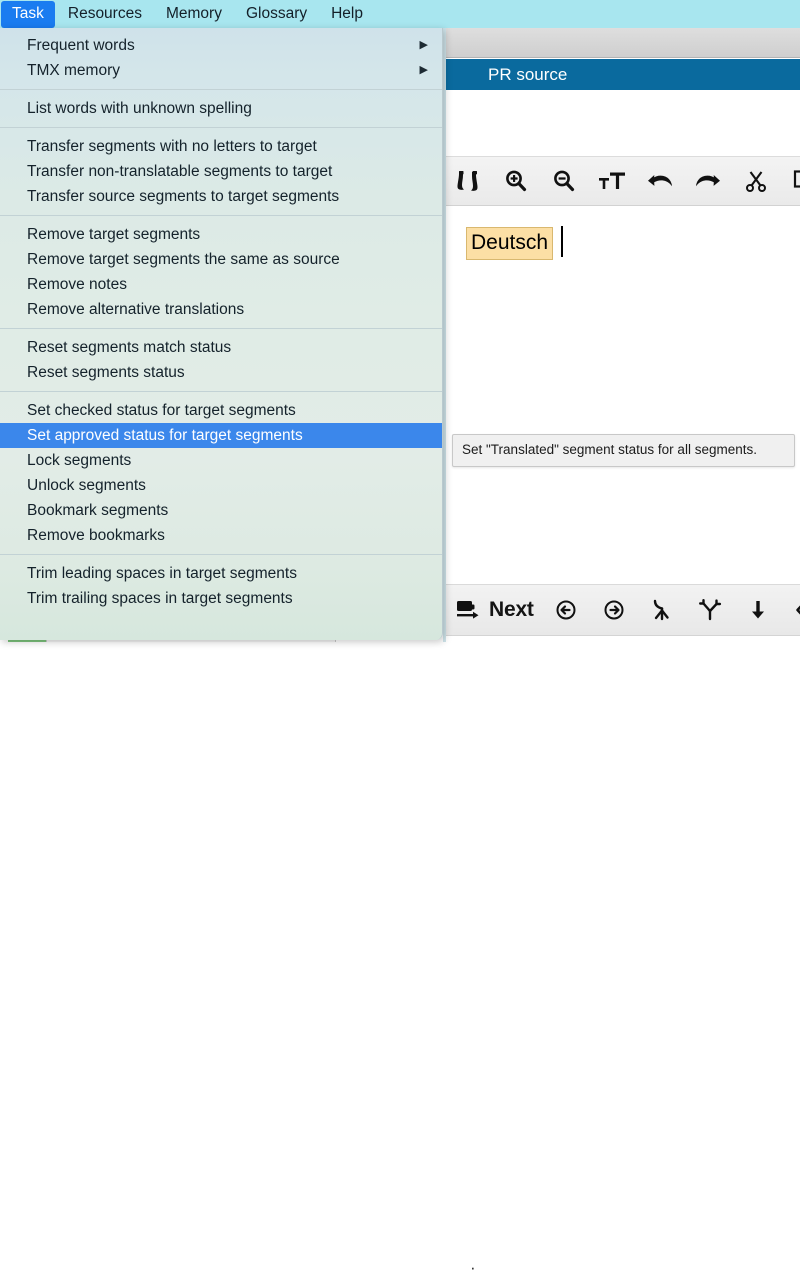 This screenshot has width=800, height=1277. Describe the element at coordinates (564, 181) in the screenshot. I see `zoom-out-icon` at that location.